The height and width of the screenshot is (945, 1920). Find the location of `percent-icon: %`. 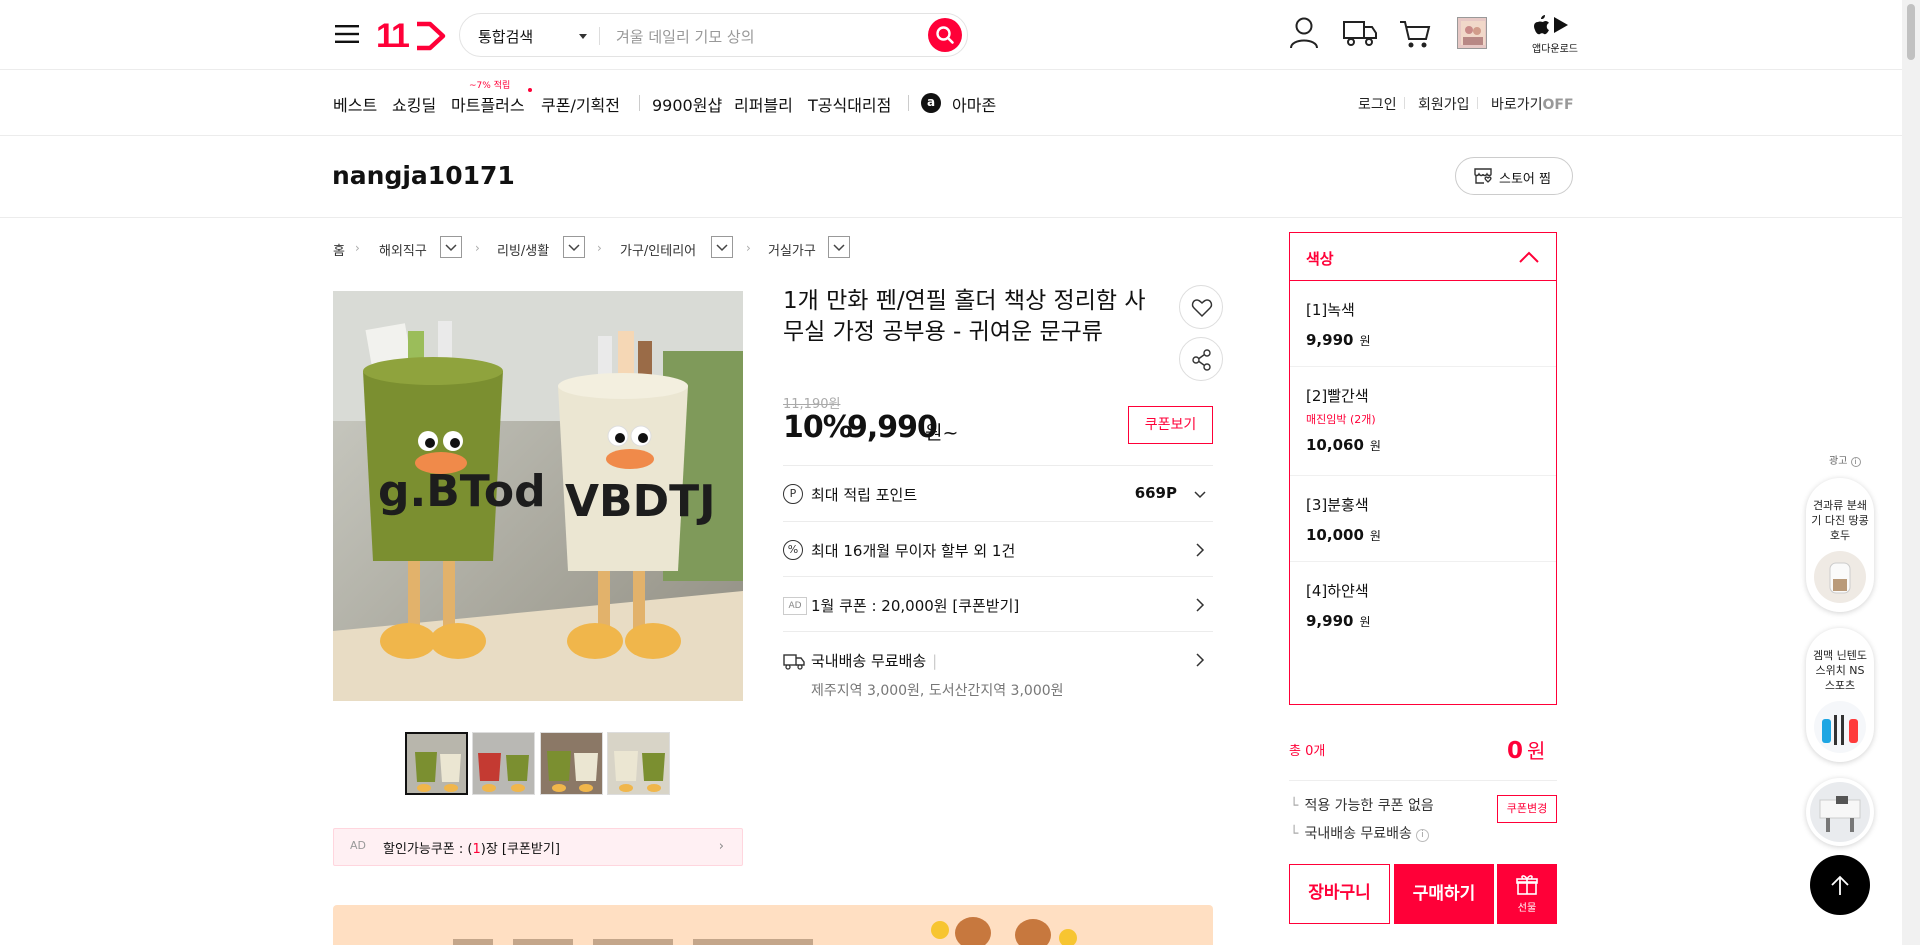

percent-icon: % is located at coordinates (793, 550).